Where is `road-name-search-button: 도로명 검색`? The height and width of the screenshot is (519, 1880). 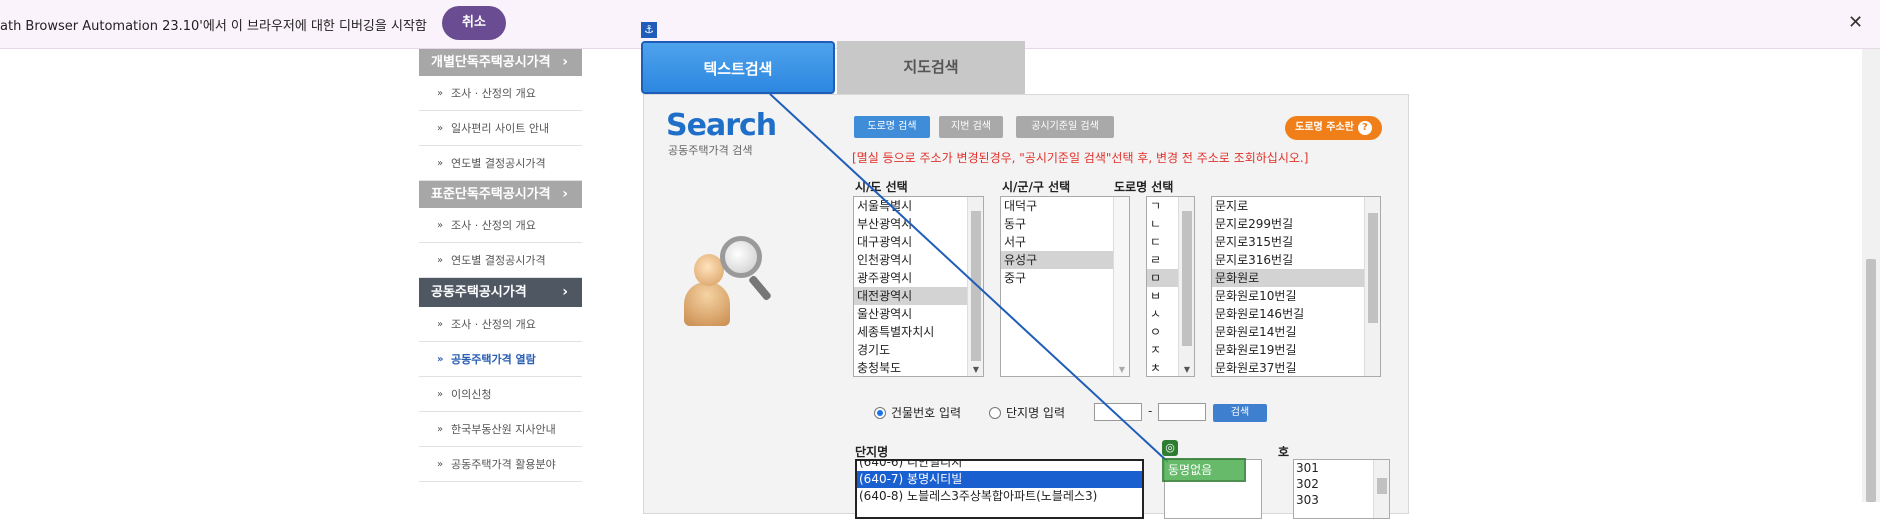
road-name-search-button: 도로명 검색 is located at coordinates (892, 127).